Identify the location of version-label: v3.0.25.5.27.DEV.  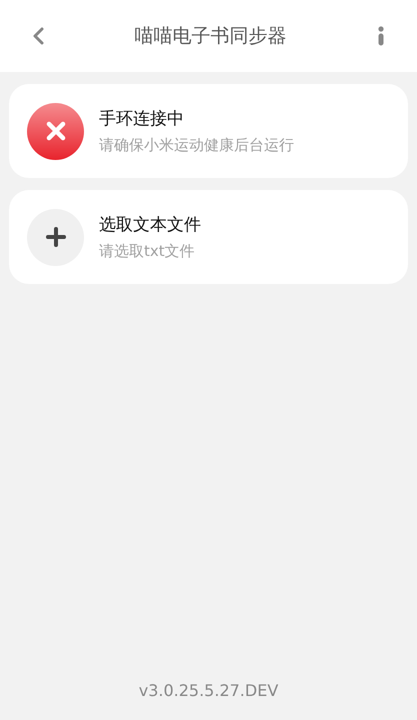
(208, 690).